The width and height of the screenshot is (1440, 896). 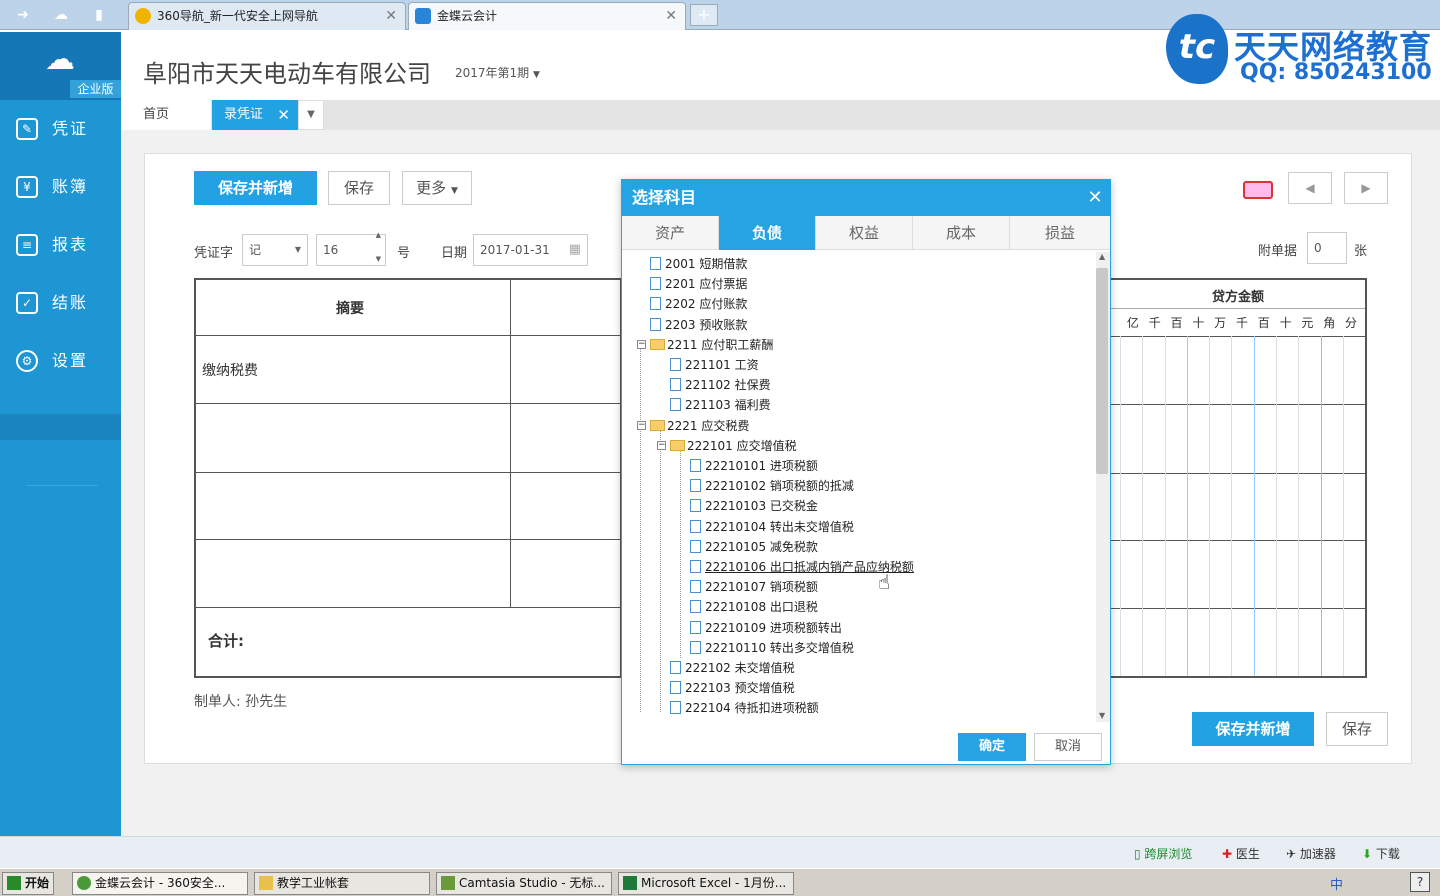 I want to click on start-button: 开始, so click(x=28, y=883).